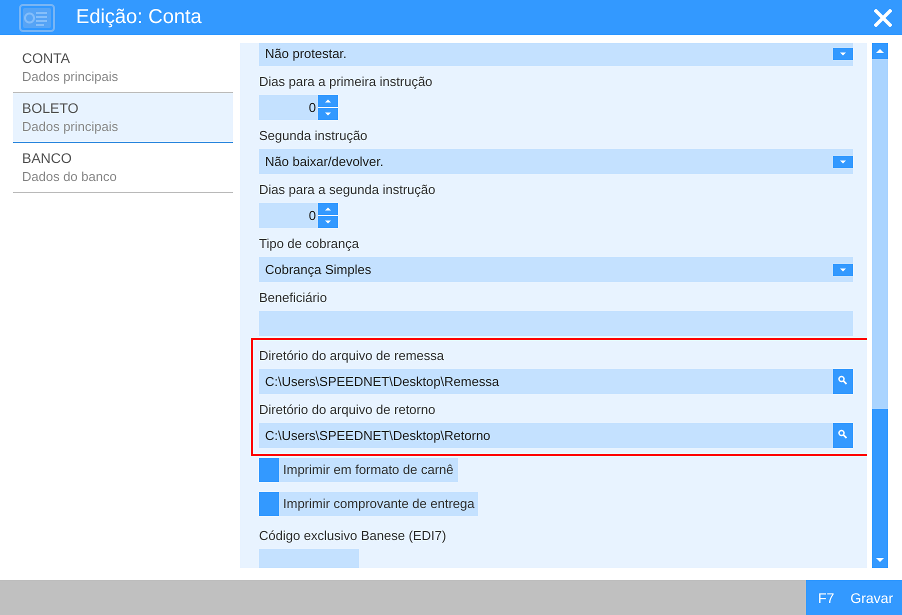 Image resolution: width=902 pixels, height=615 pixels. What do you see at coordinates (378, 504) in the screenshot?
I see `checkbox-label: Imprimir comprovante de entrega` at bounding box center [378, 504].